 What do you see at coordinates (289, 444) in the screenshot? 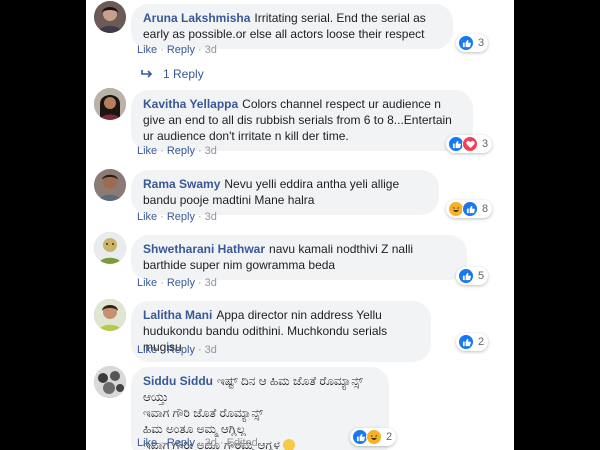
I see `thinking-emoji-icon` at bounding box center [289, 444].